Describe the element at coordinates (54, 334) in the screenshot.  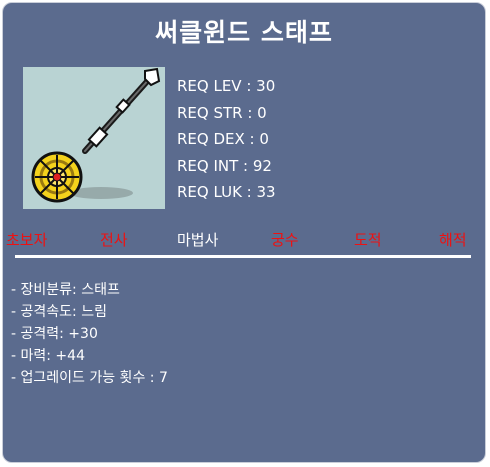
I see `stat-attack: - 공격력: +30` at that location.